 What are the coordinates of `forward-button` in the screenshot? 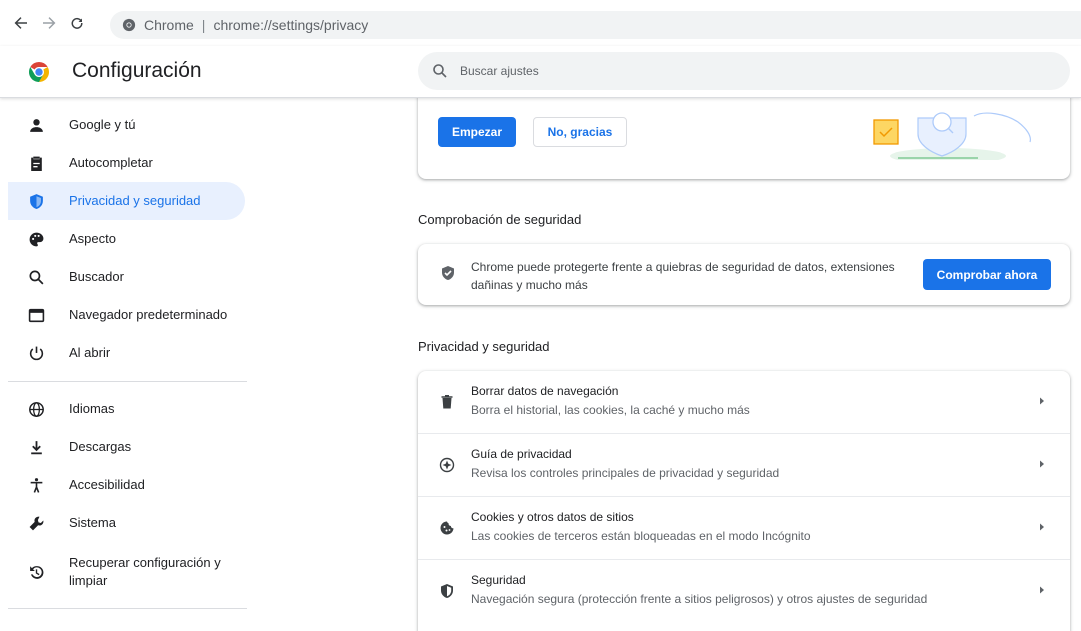 It's located at (49, 23).